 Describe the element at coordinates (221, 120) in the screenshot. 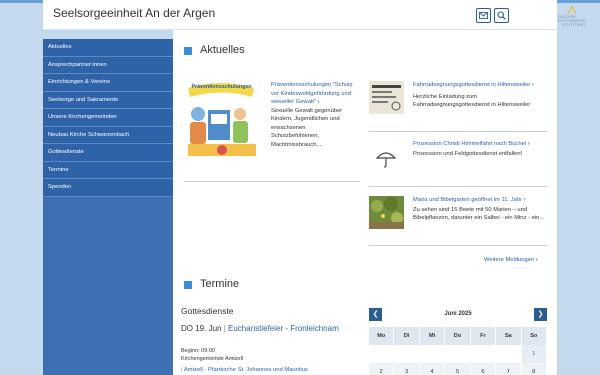

I see `featured-image` at that location.